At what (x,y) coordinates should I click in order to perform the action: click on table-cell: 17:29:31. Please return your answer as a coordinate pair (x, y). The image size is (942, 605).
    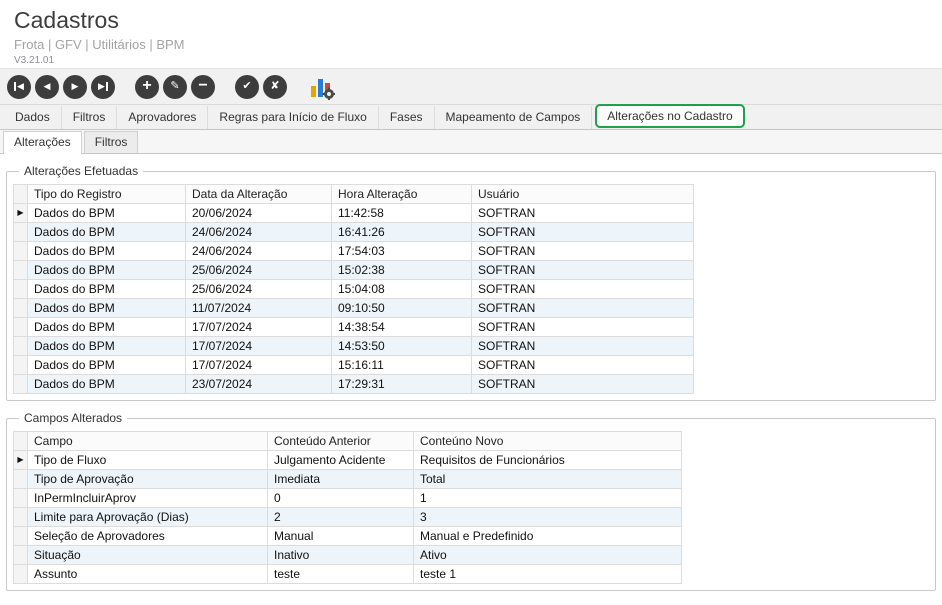
    Looking at the image, I should click on (401, 384).